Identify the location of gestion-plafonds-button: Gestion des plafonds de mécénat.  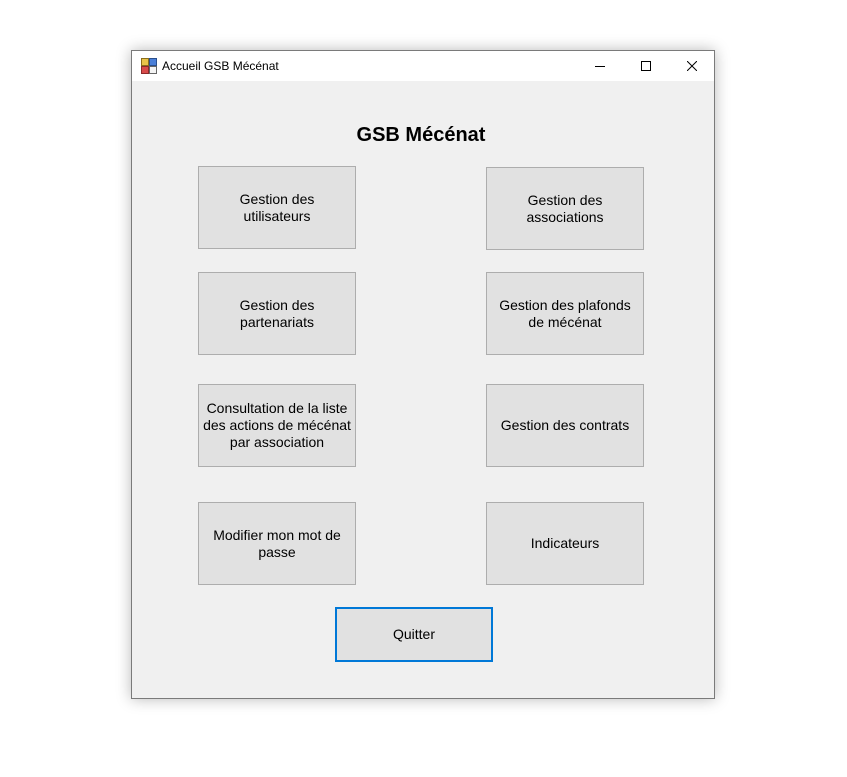
(565, 313).